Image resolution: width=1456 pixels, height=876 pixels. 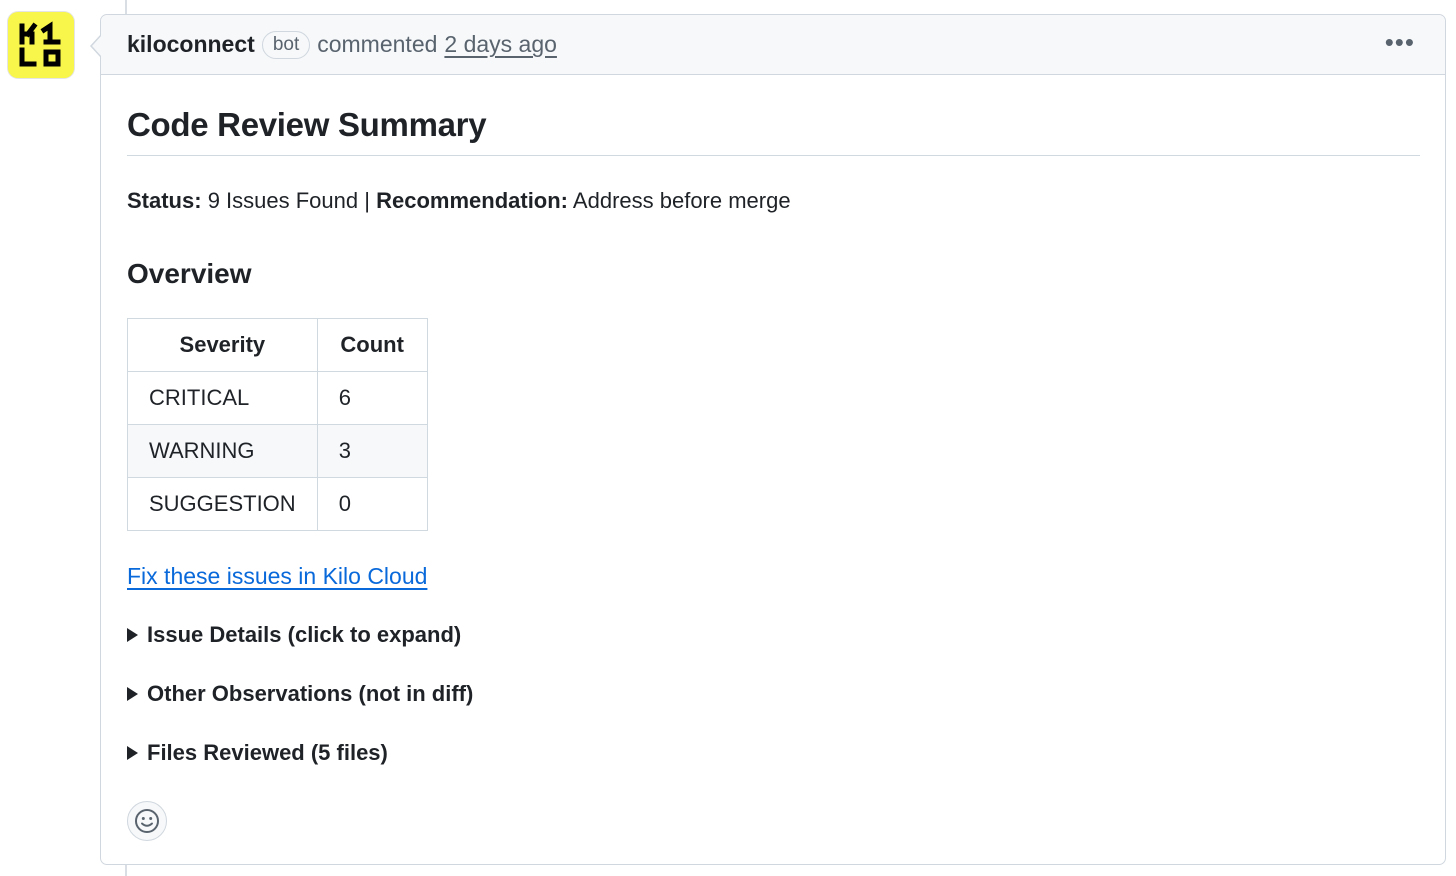 I want to click on table-row: SUGGESTION 0, so click(x=277, y=504).